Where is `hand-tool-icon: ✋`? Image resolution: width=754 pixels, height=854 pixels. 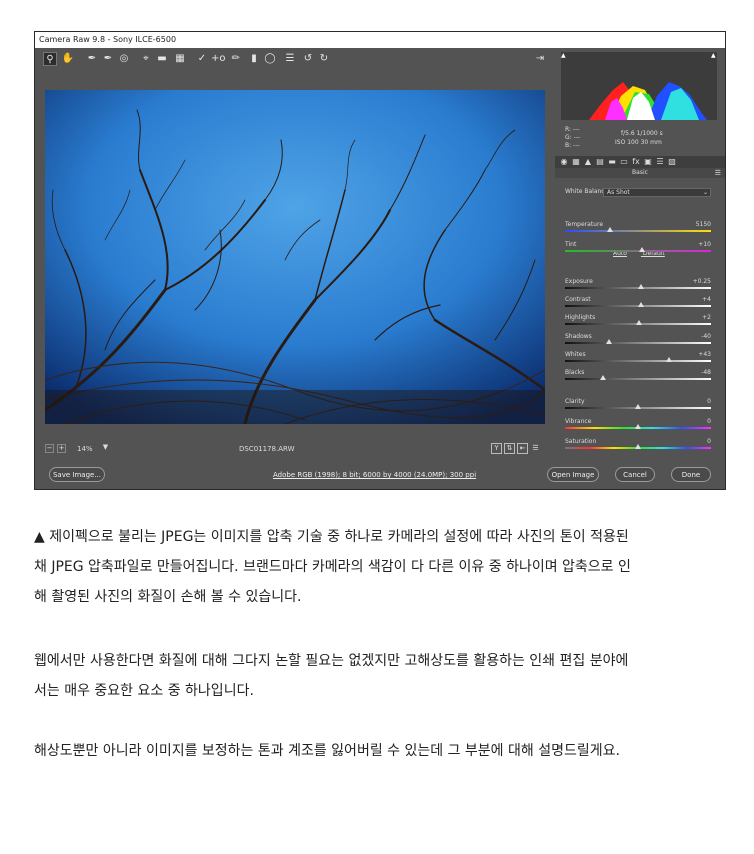
hand-tool-icon: ✋ is located at coordinates (68, 59).